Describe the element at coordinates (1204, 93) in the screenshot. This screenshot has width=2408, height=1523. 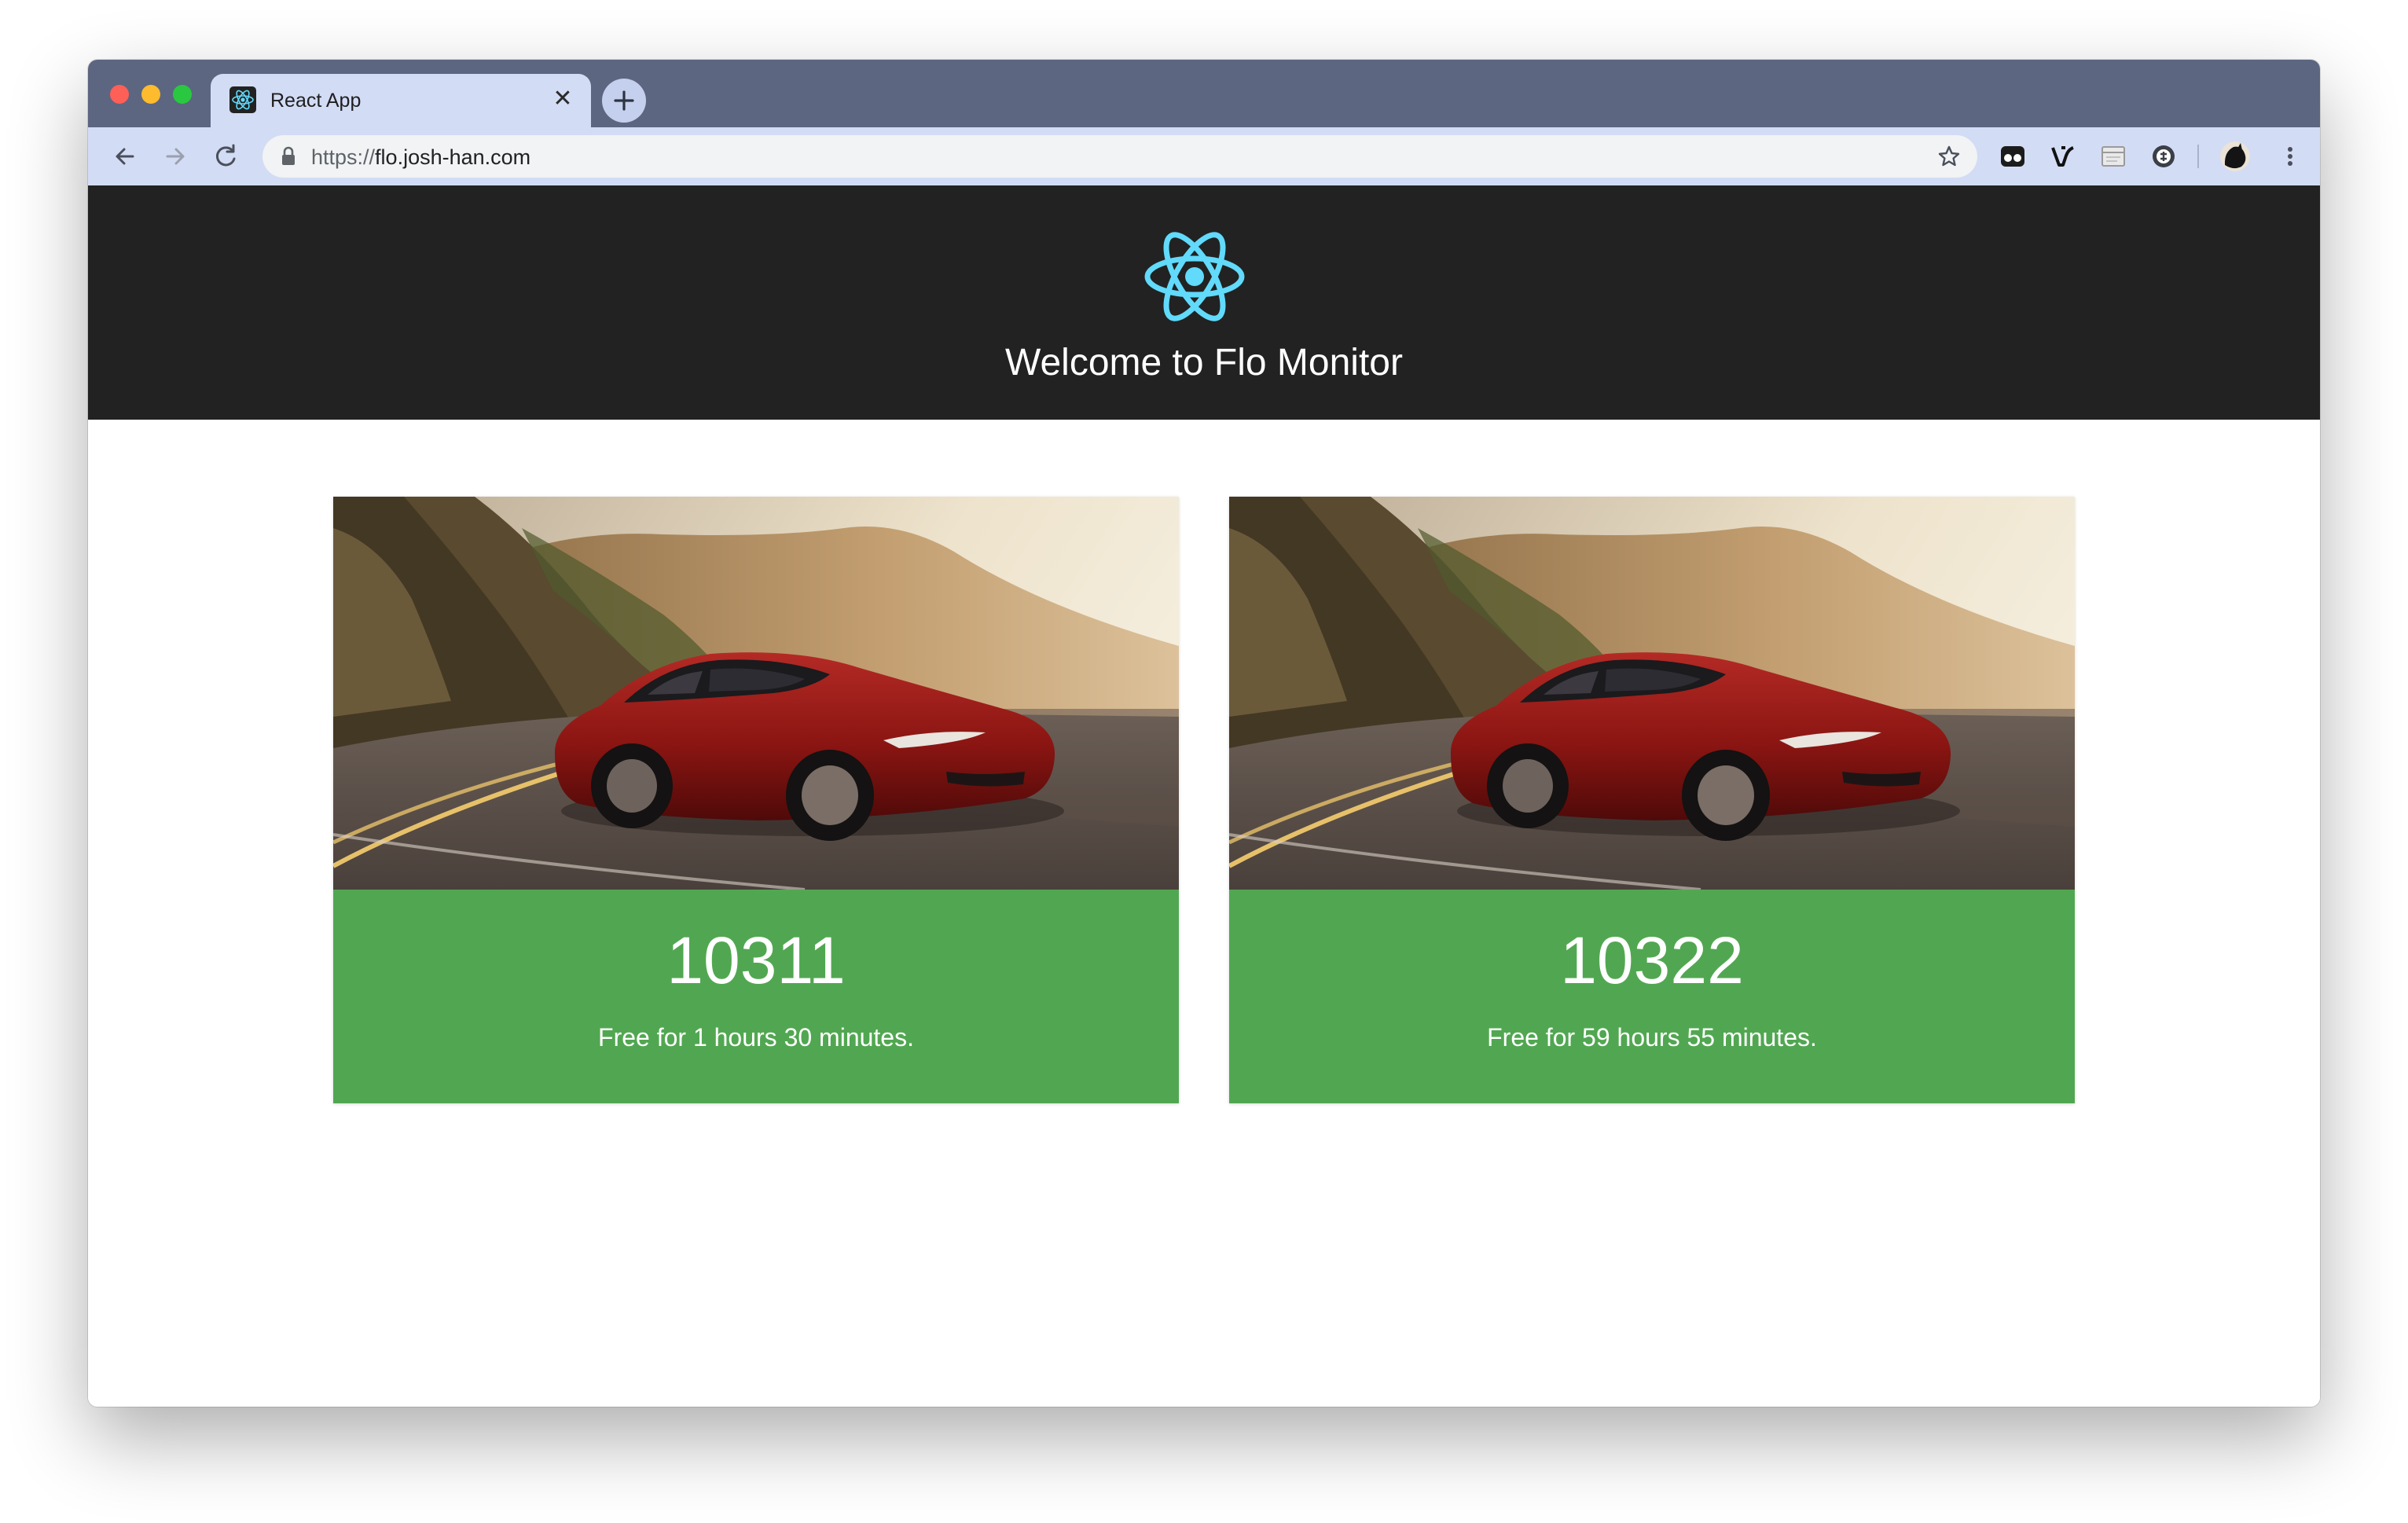
I see `tab-strip: React App ✕` at that location.